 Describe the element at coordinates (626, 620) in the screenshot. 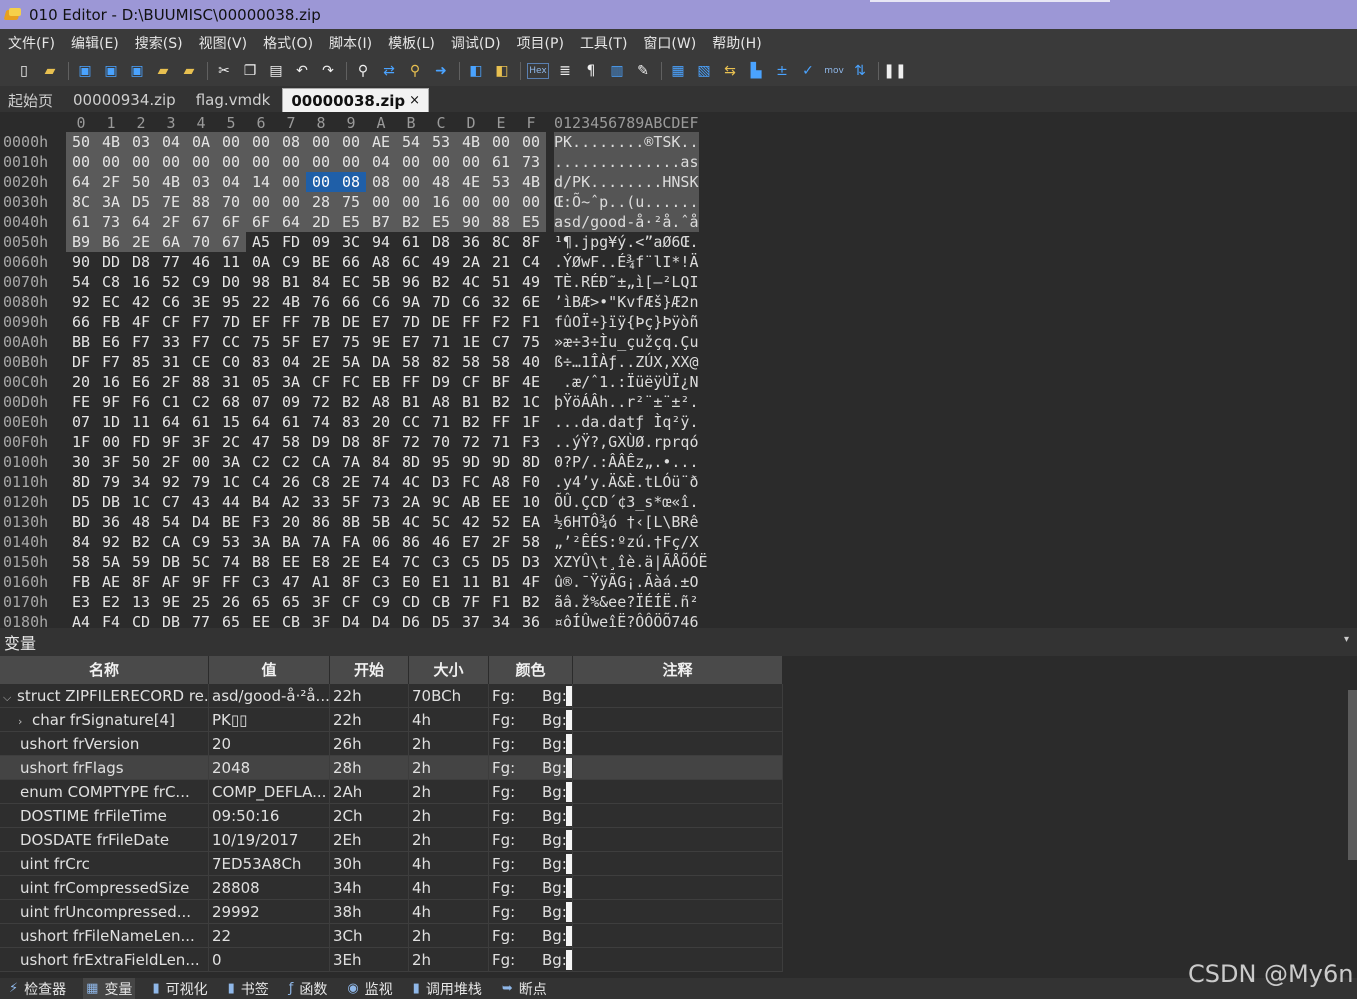

I see `ascii-text: ¤ôÍÛweîË?ÔÔÖÕ746` at that location.